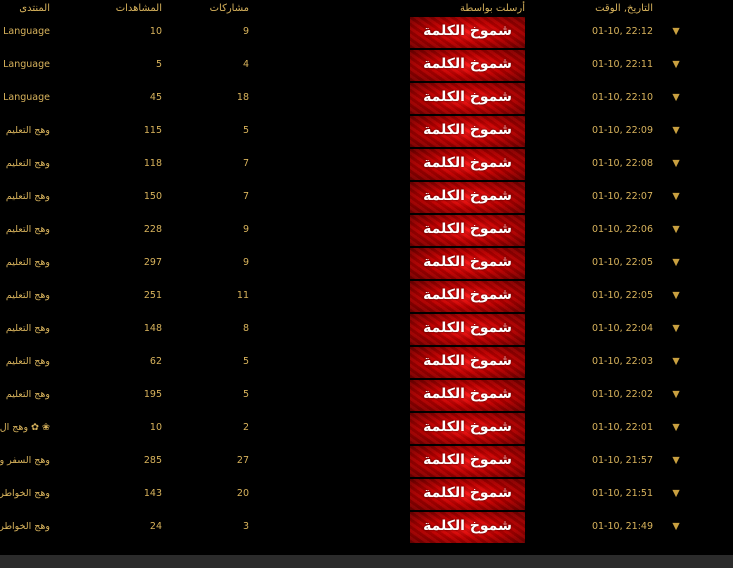  Describe the element at coordinates (622, 361) in the screenshot. I see `row-date: 01-10, 22:03` at that location.